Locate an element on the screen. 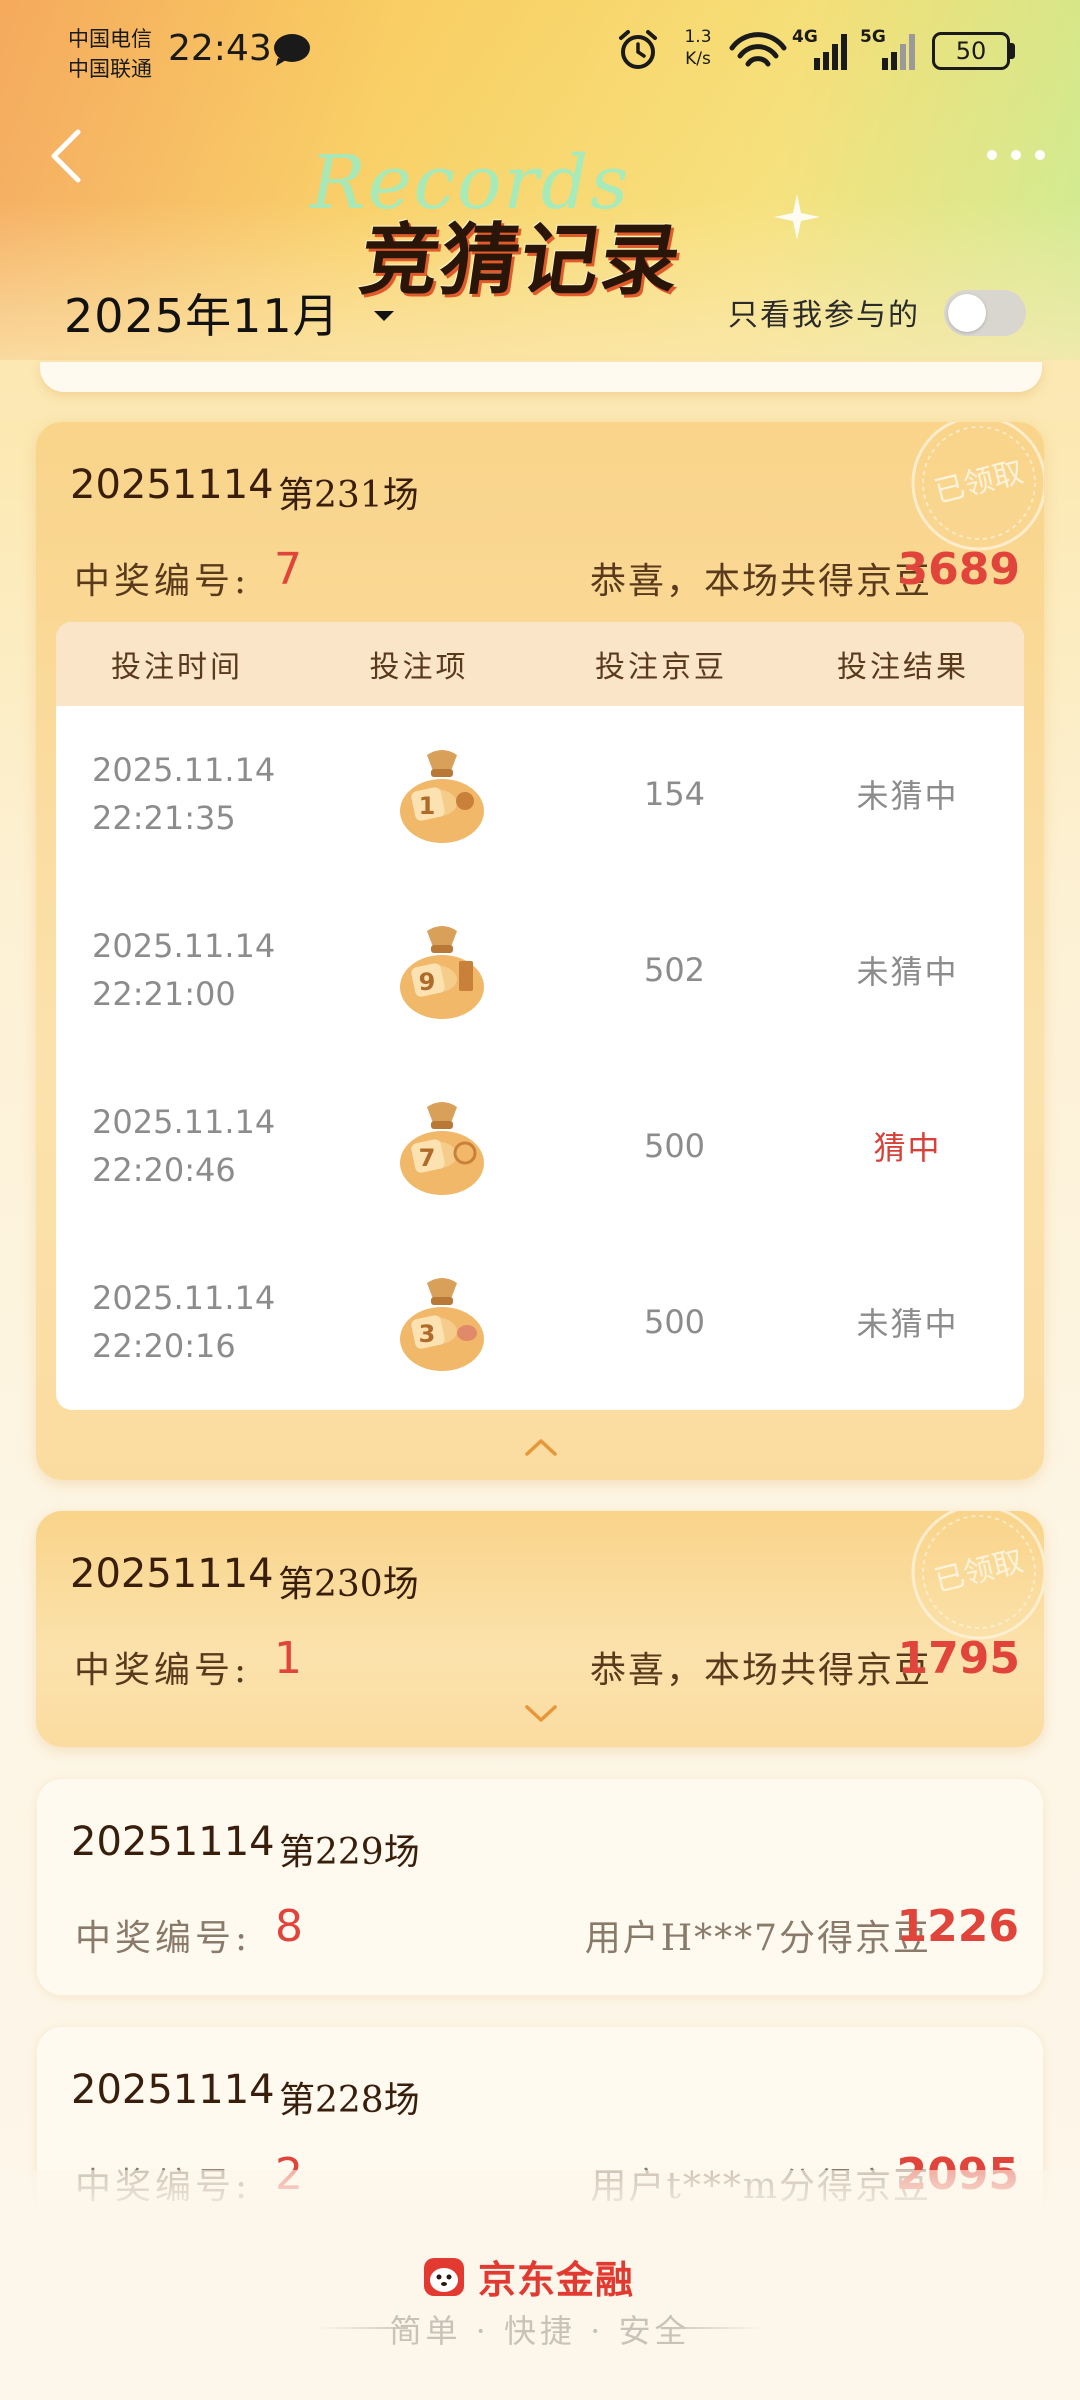  bet-clock: 22:21:35 is located at coordinates (164, 818).